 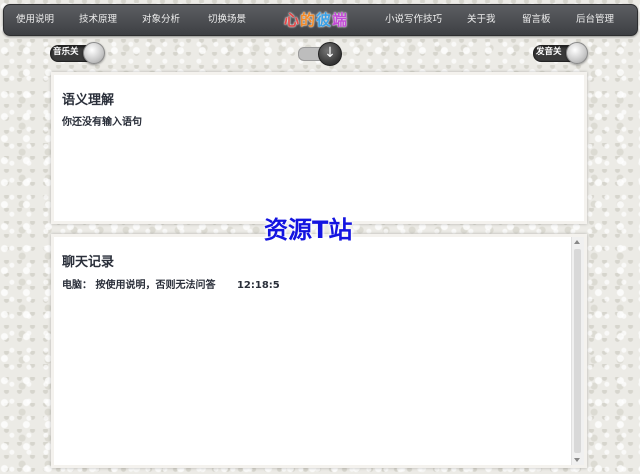 I want to click on scroll-down-icon, so click(x=577, y=460).